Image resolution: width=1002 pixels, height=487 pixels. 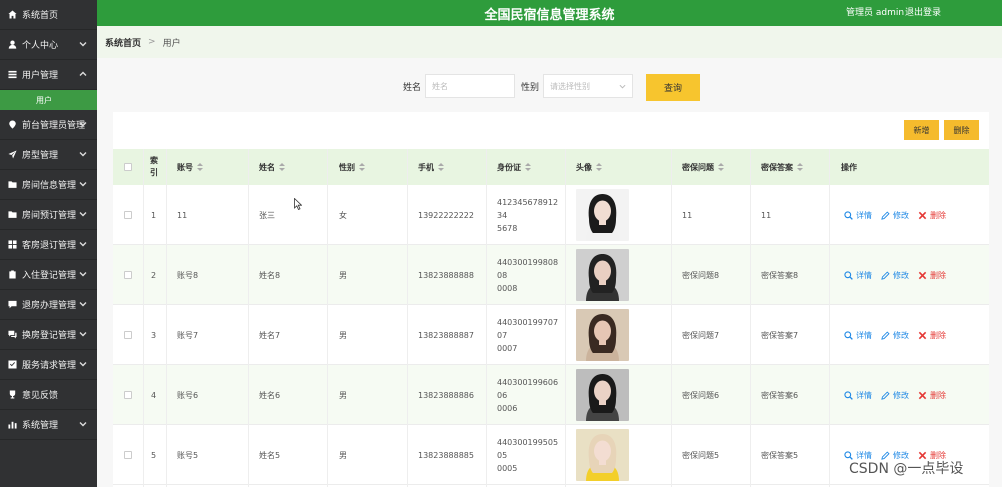 I want to click on cell-question: 密保问题7, so click(x=701, y=335).